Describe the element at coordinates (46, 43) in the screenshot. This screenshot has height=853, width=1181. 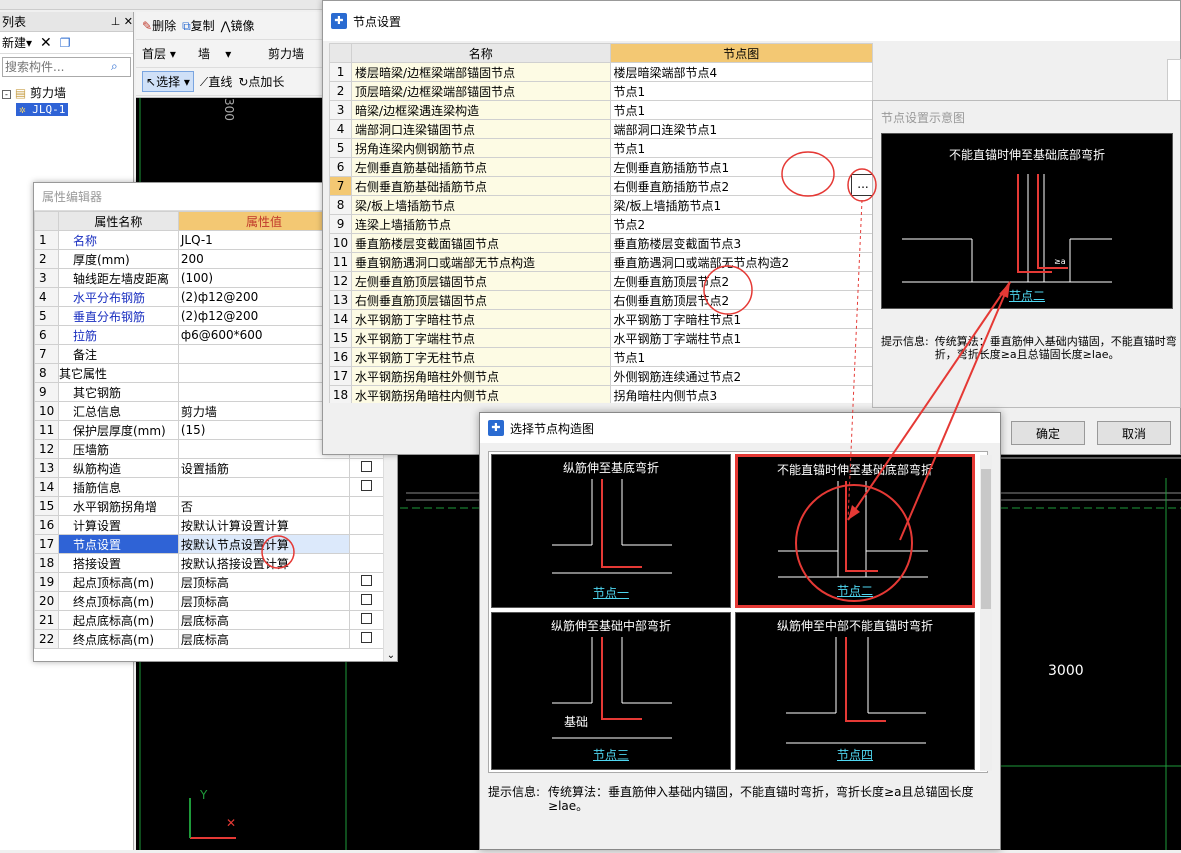
I see `delete-icon: ✕` at that location.